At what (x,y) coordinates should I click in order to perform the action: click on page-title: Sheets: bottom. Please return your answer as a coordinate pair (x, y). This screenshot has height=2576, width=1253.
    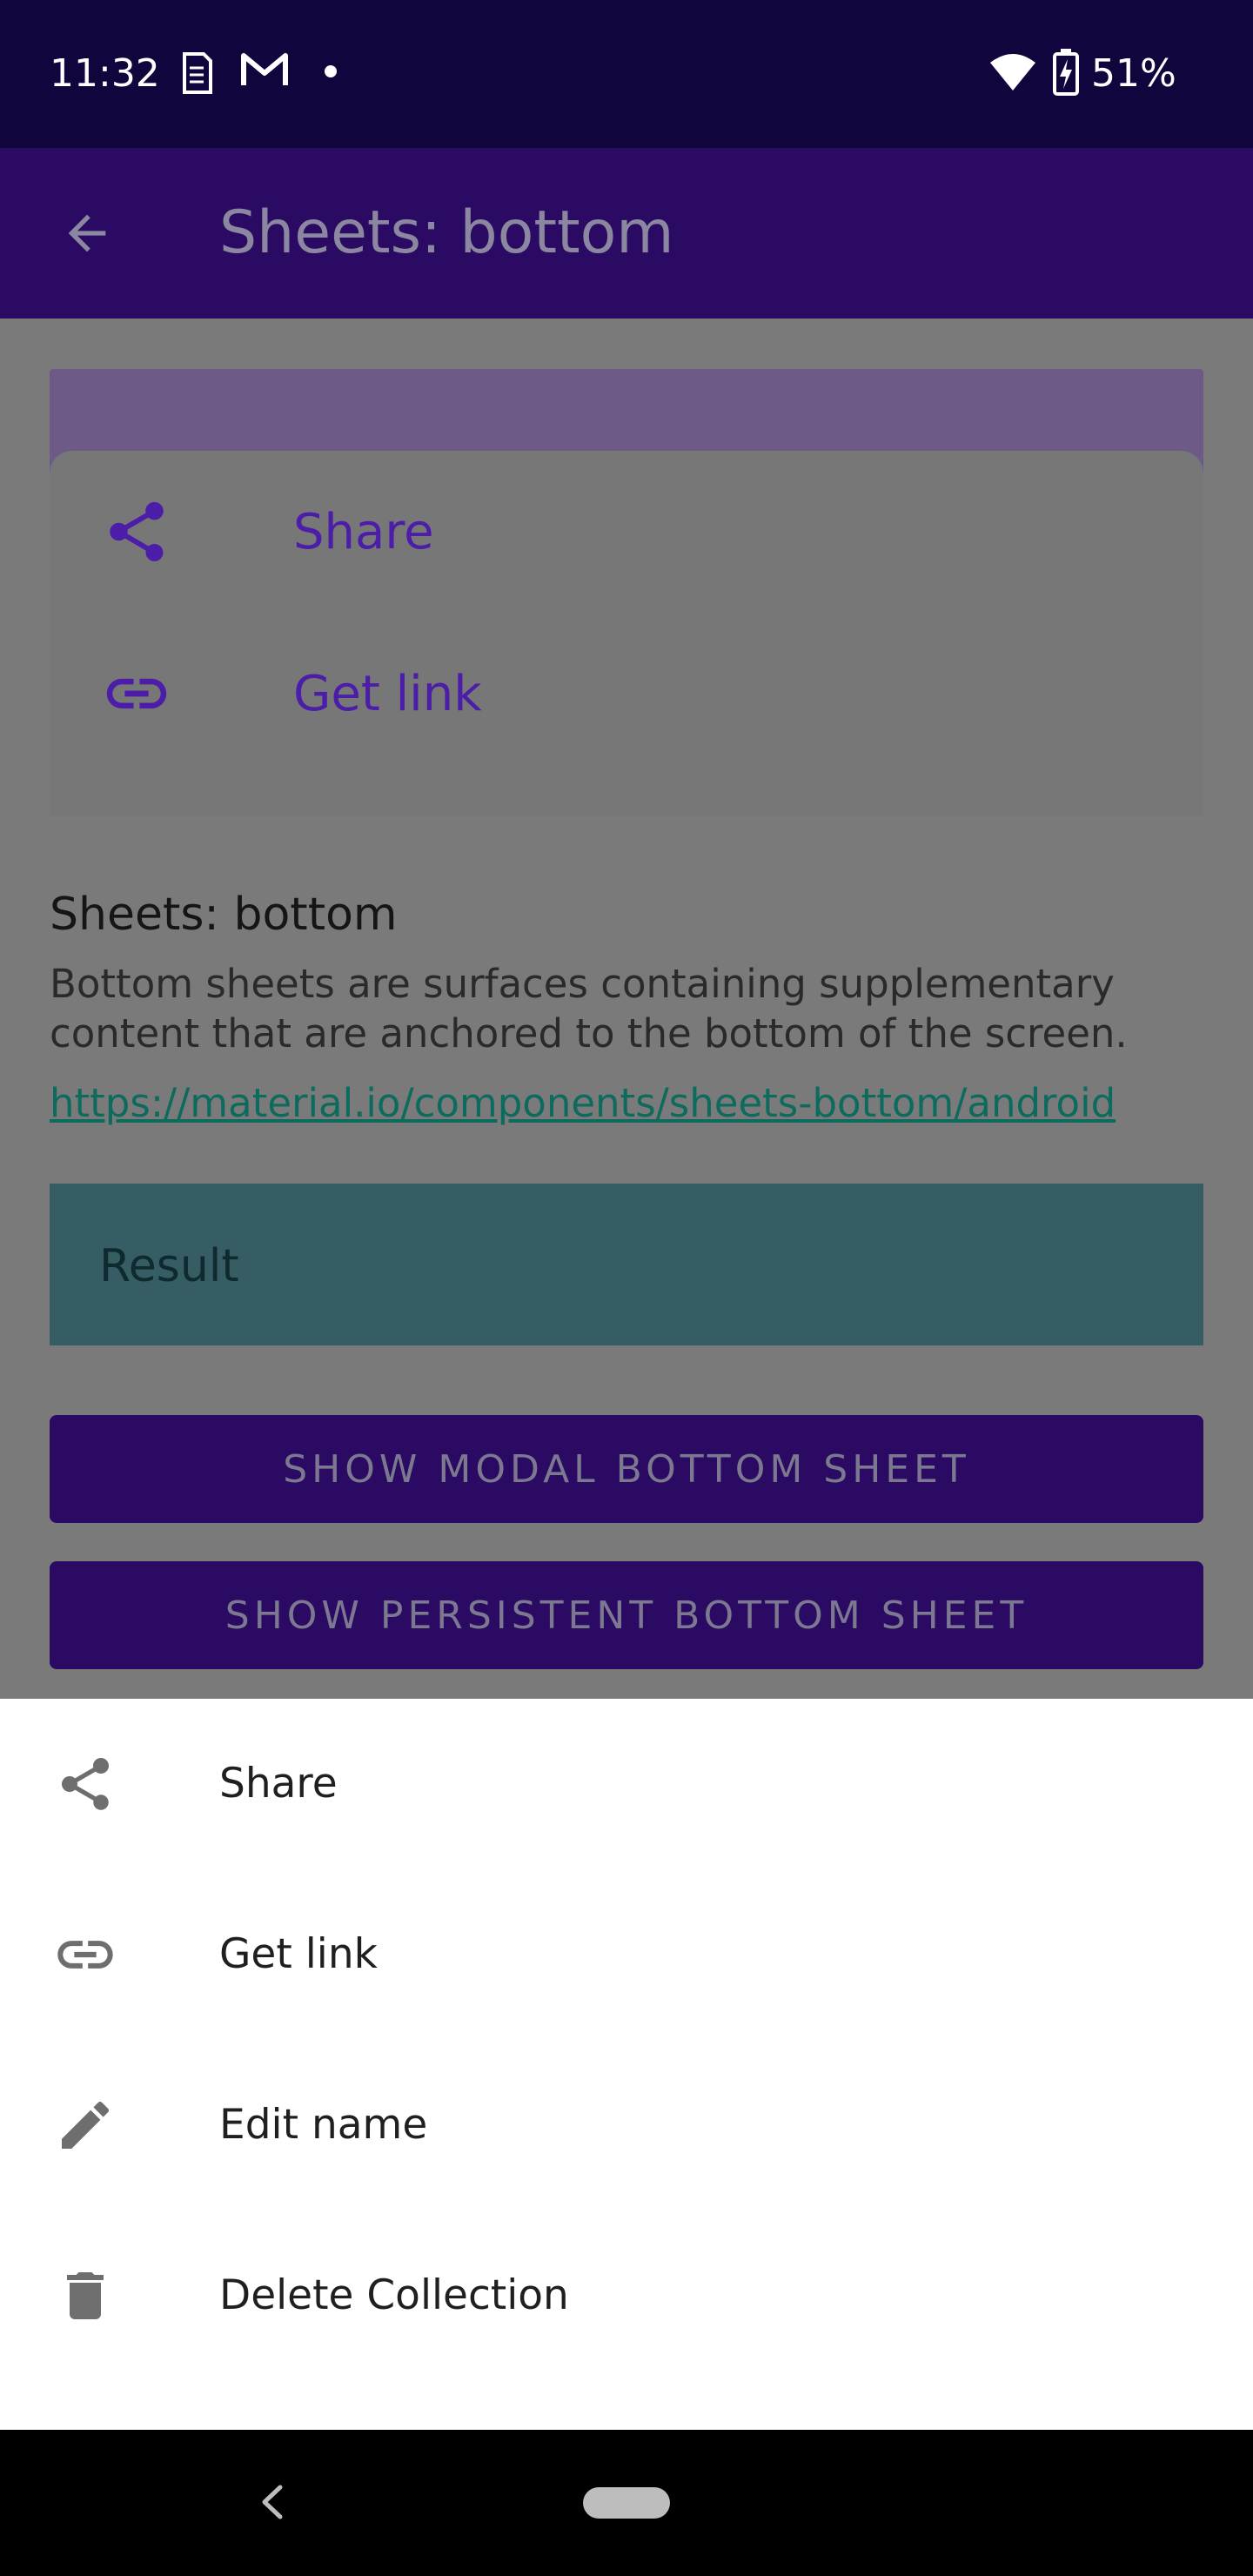
    Looking at the image, I should click on (446, 233).